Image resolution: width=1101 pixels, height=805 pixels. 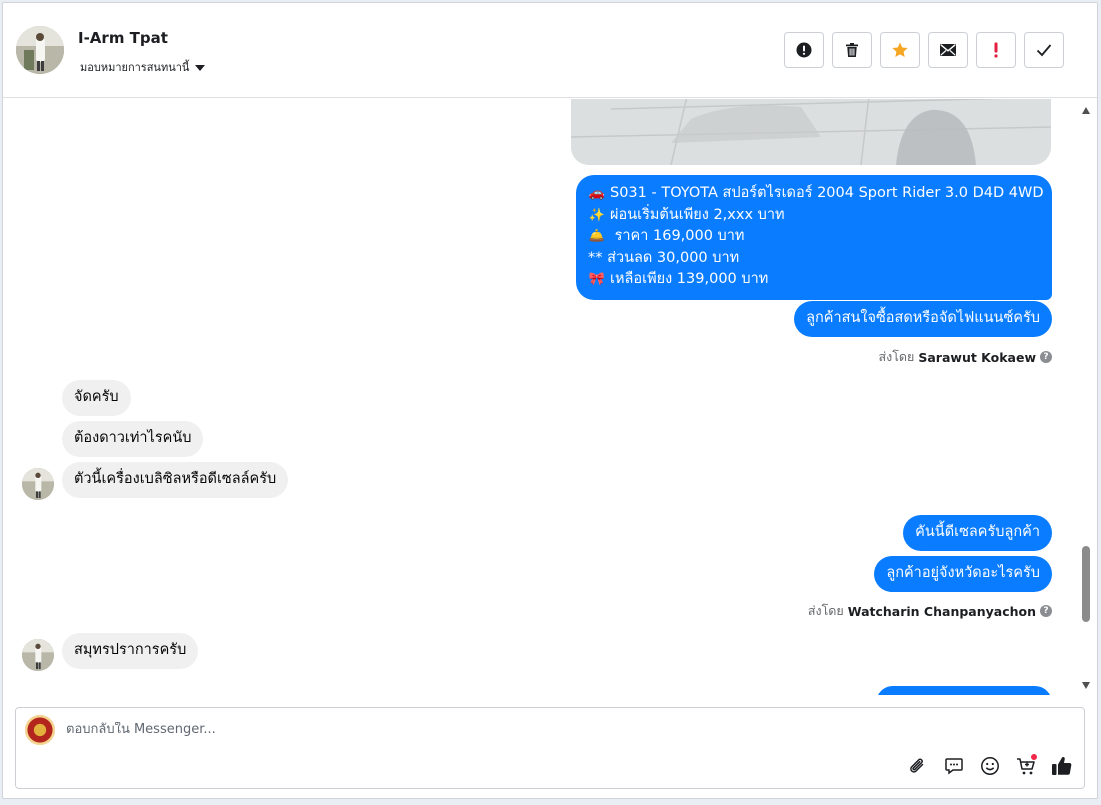 What do you see at coordinates (977, 357) in the screenshot?
I see `sender-name: Sarawut Kokaew` at bounding box center [977, 357].